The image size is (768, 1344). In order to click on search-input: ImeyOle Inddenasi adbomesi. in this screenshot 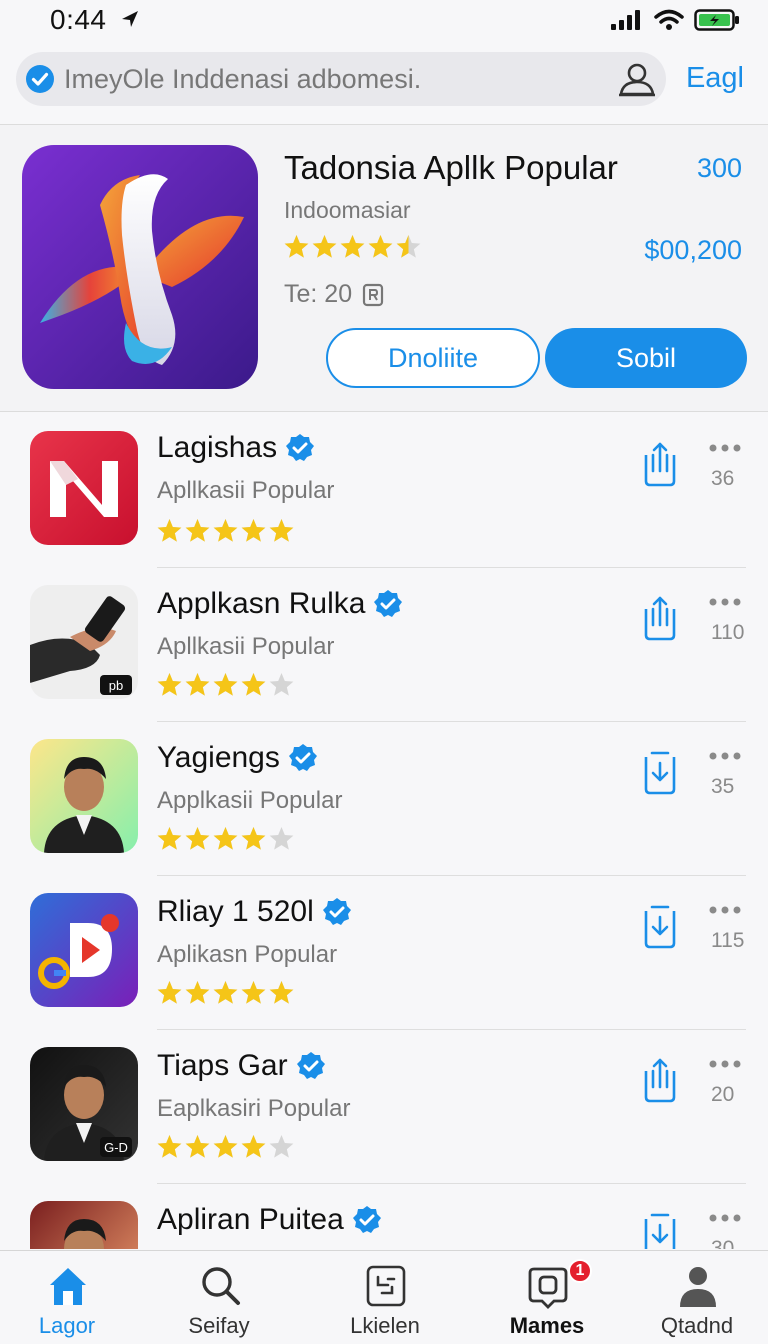, I will do `click(341, 79)`.